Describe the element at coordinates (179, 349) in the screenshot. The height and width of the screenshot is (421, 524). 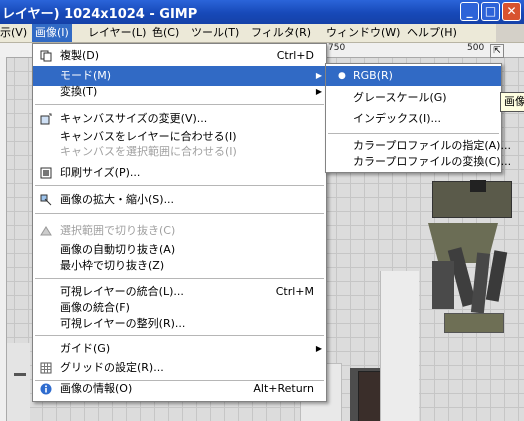
I see `menu-item-guides: ガイド(G) ▶` at that location.